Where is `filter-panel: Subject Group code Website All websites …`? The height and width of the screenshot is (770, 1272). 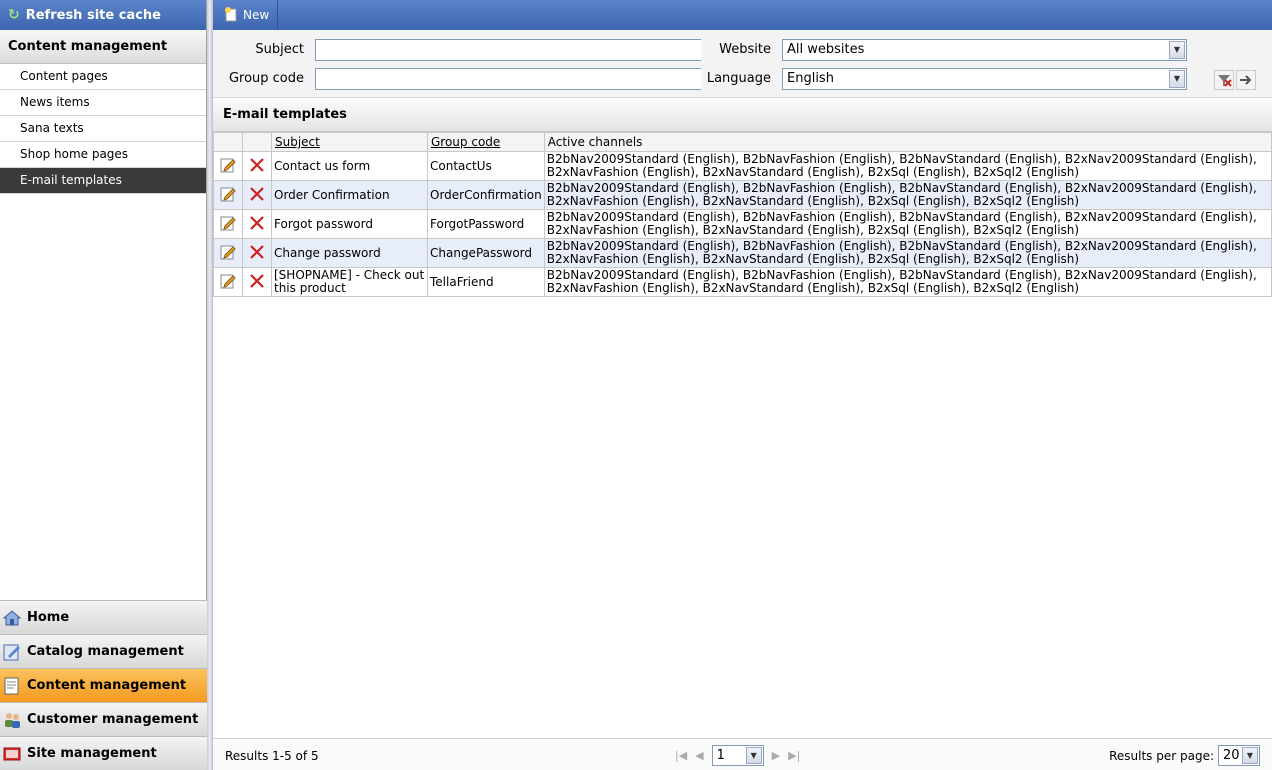
filter-panel: Subject Group code Website All websites … is located at coordinates (742, 64).